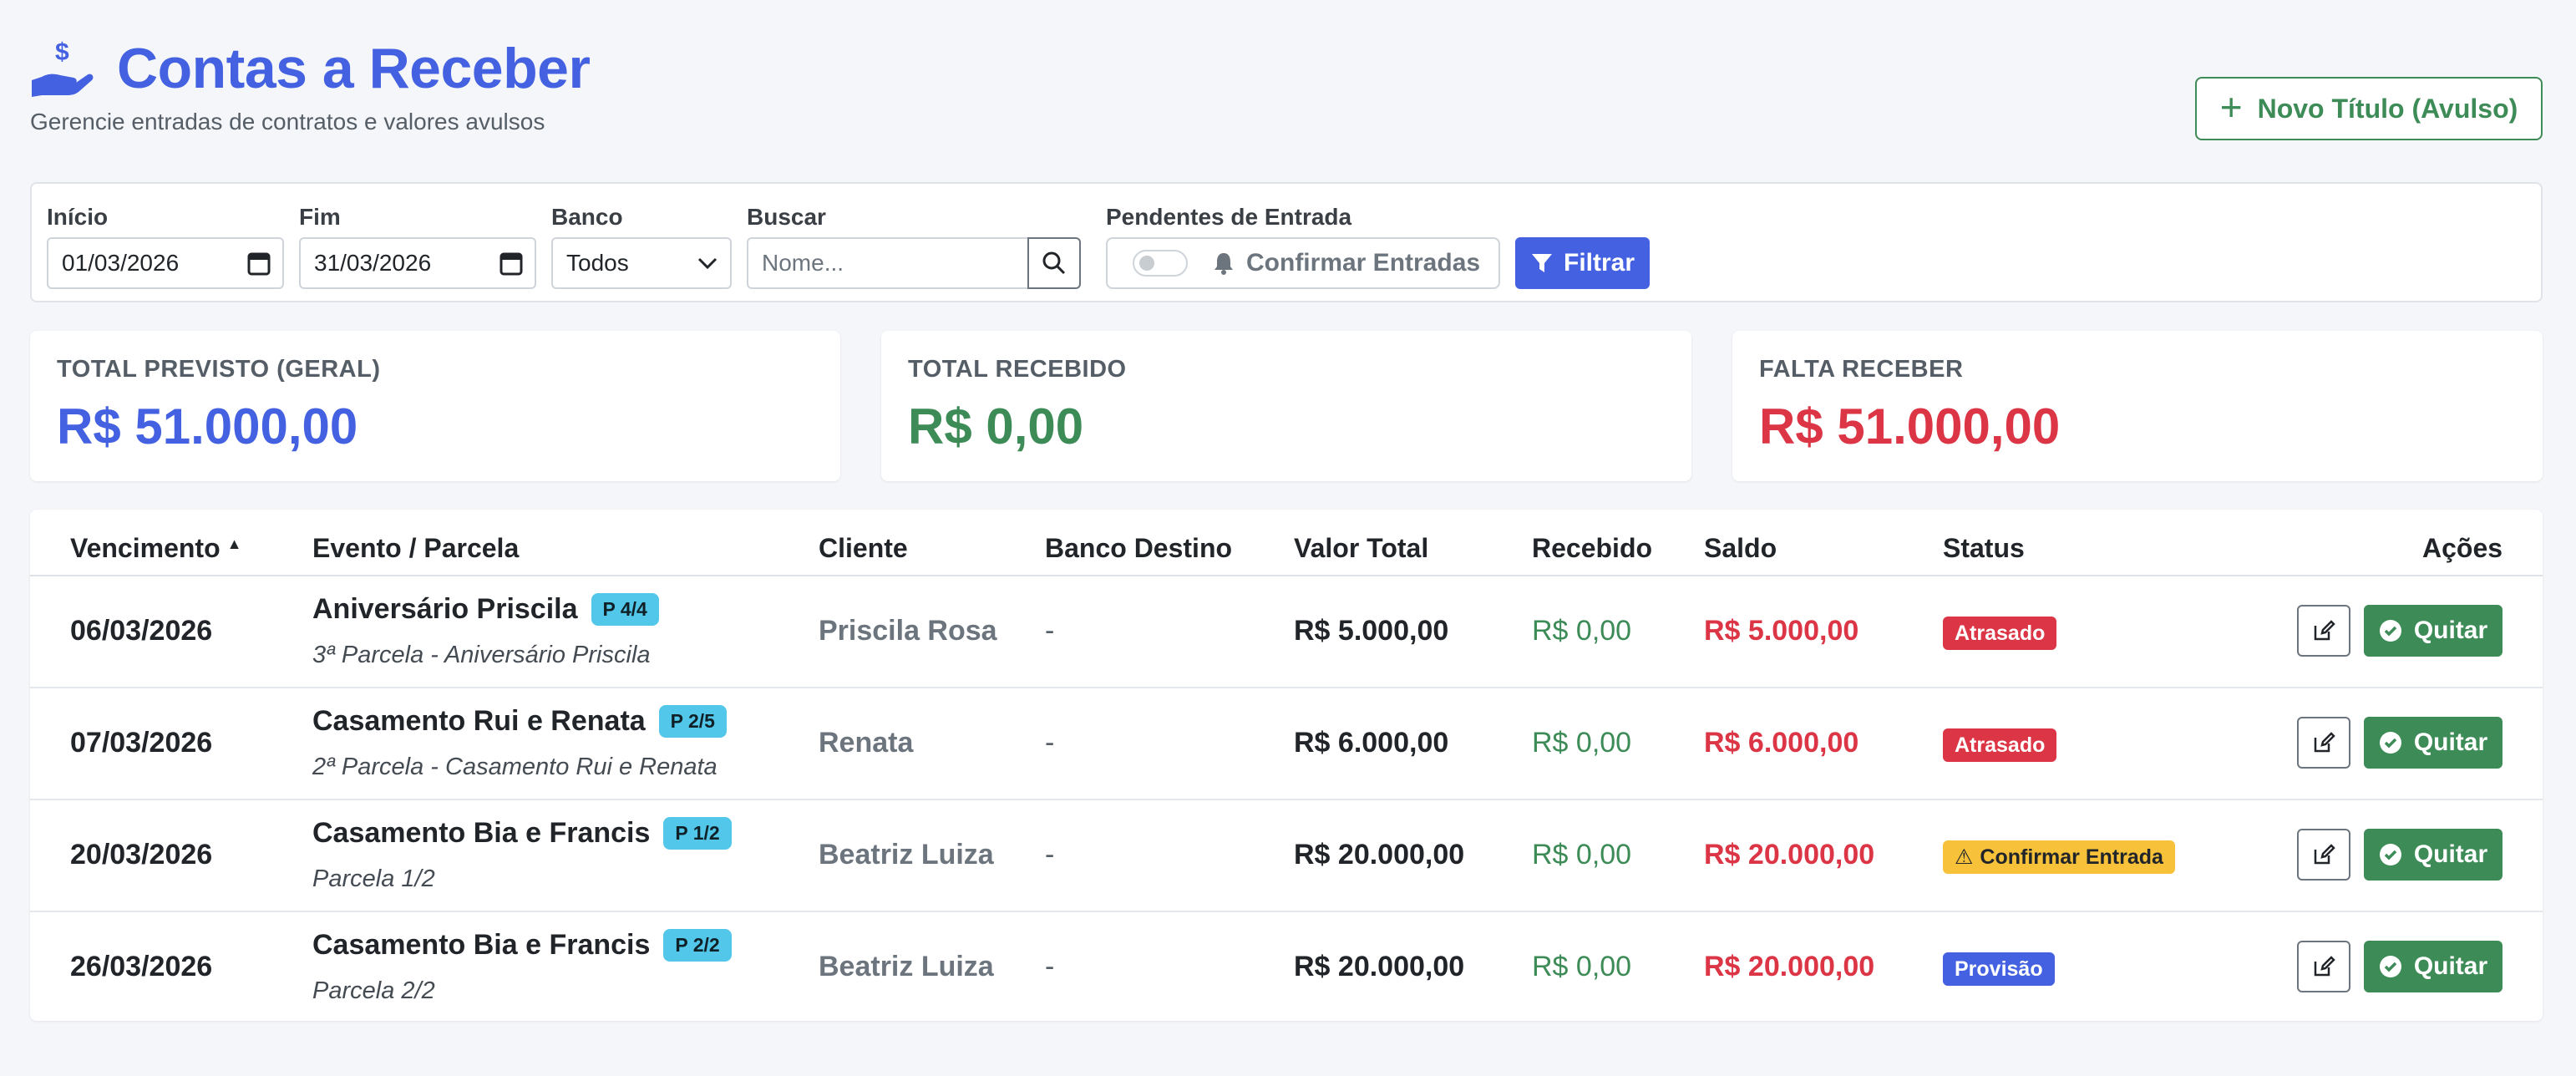 Image resolution: width=2576 pixels, height=1076 pixels. Describe the element at coordinates (481, 655) in the screenshot. I see `installment-description: 3ª Parcela - Aniversário Priscila` at that location.